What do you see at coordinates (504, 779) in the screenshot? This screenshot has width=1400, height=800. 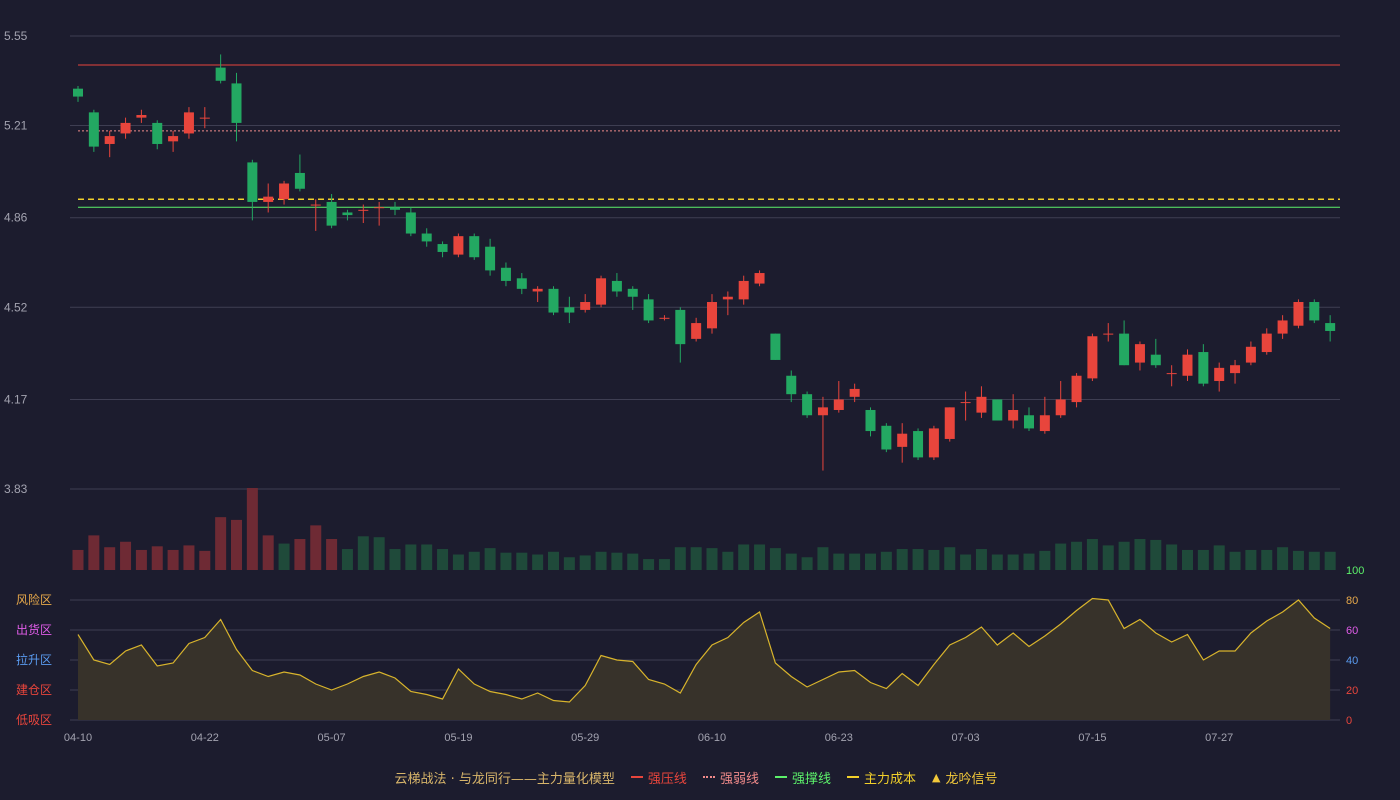 I see `legend-title: 云梯战法 · 与龙同行——主力量化模型` at bounding box center [504, 779].